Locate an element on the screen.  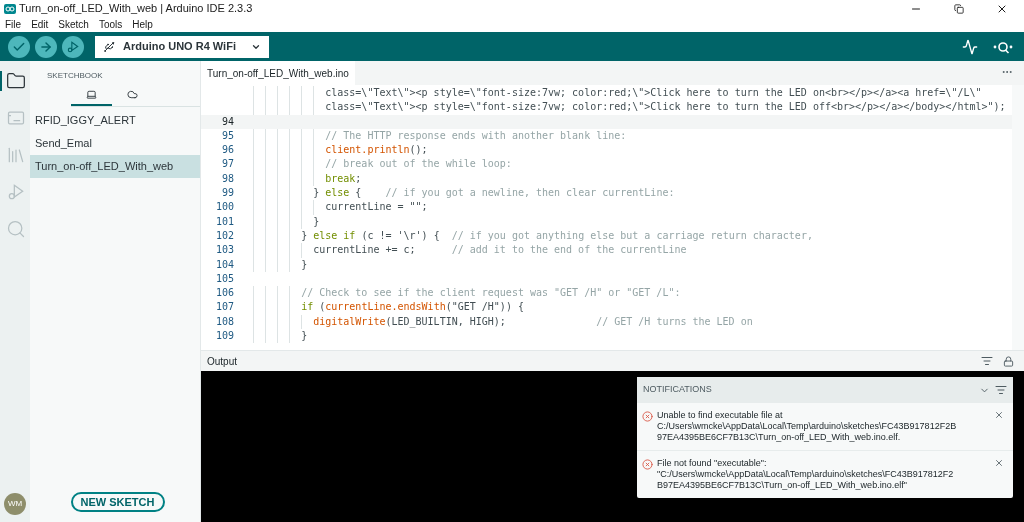
code-line: client.println(); is located at coordinates (376, 150).